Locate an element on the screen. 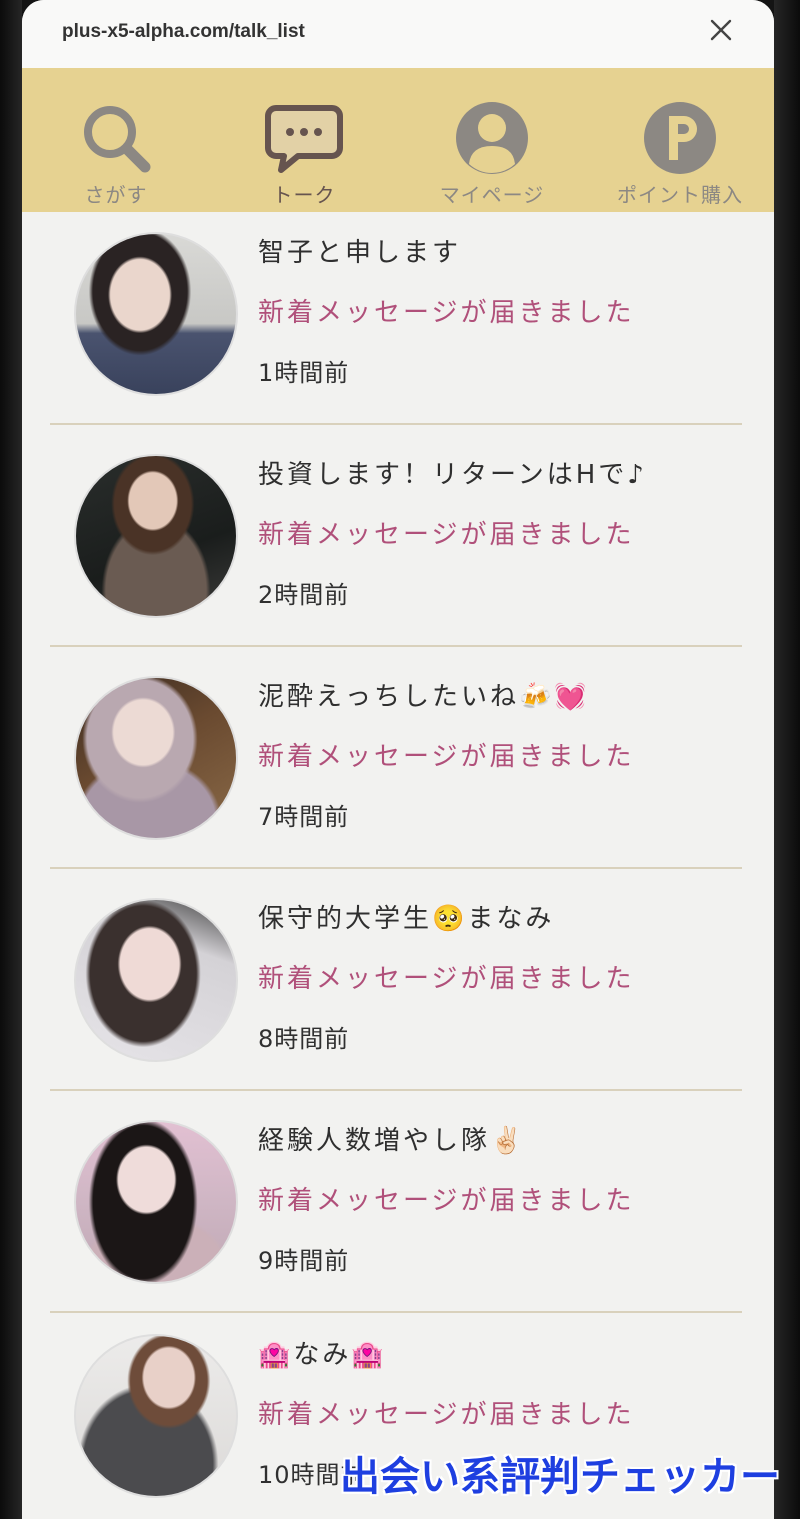 The height and width of the screenshot is (1519, 800). talk-name: 智子と申します is located at coordinates (360, 253).